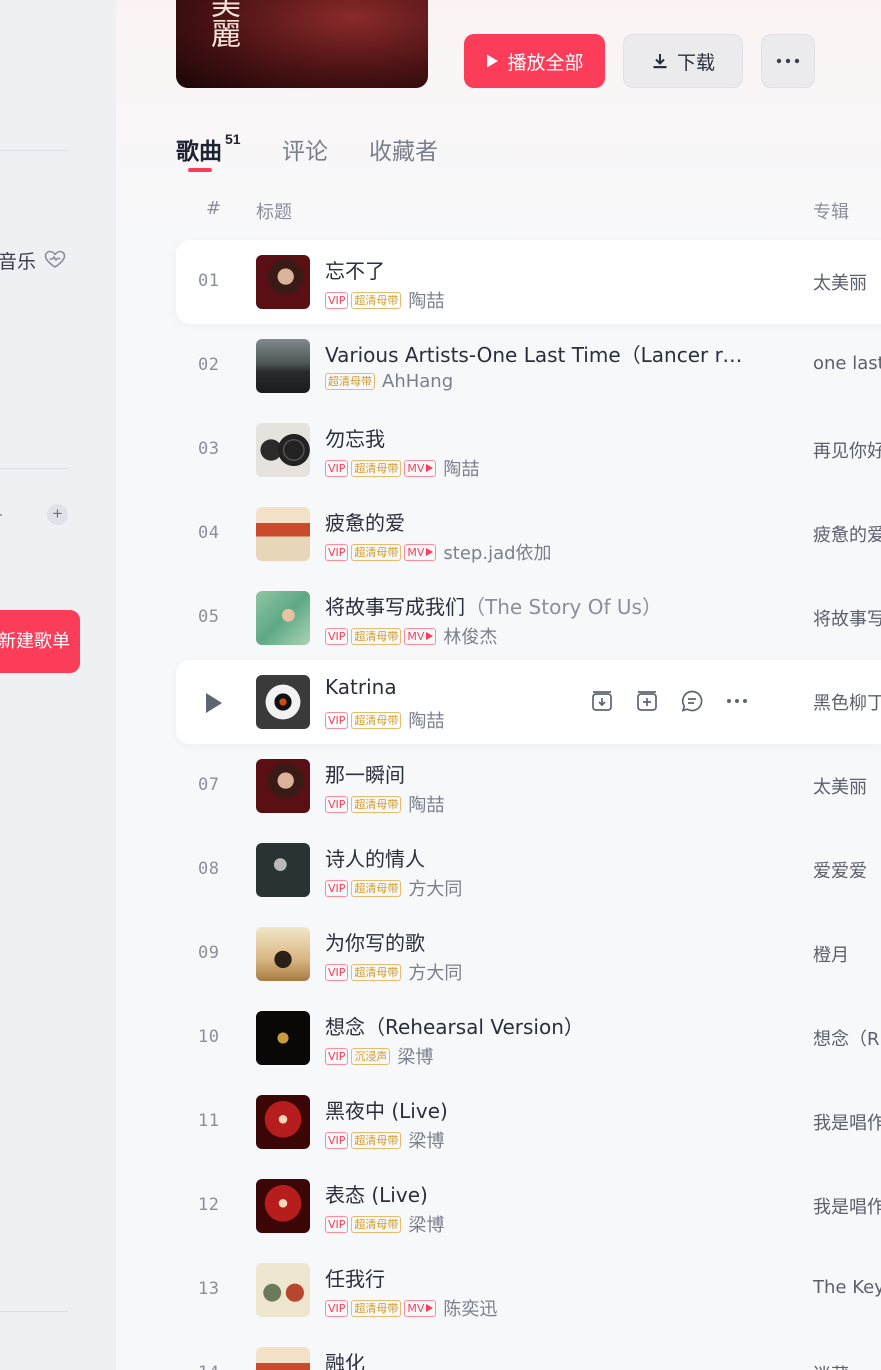 This screenshot has width=881, height=1370. Describe the element at coordinates (528, 702) in the screenshot. I see `song-row: Katrina VIP 超清母带 陶喆 黑色柳丁` at that location.